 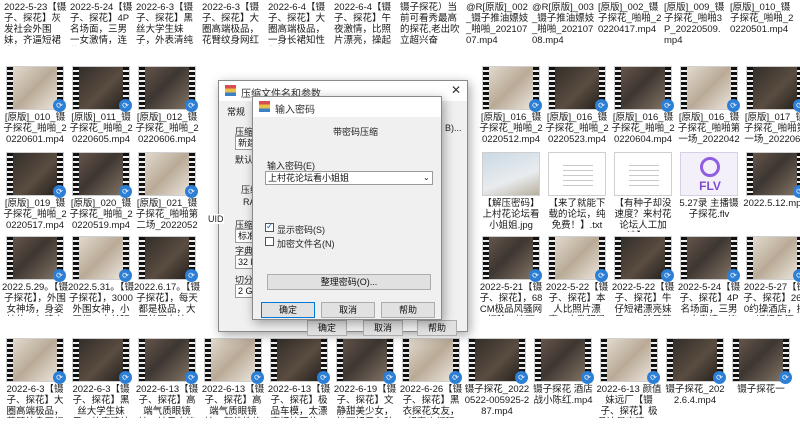 What do you see at coordinates (167, 215) in the screenshot?
I see `file-name: [原版]_021_镊子探花_啪啪第二场_20220521.mp4` at bounding box center [167, 215].